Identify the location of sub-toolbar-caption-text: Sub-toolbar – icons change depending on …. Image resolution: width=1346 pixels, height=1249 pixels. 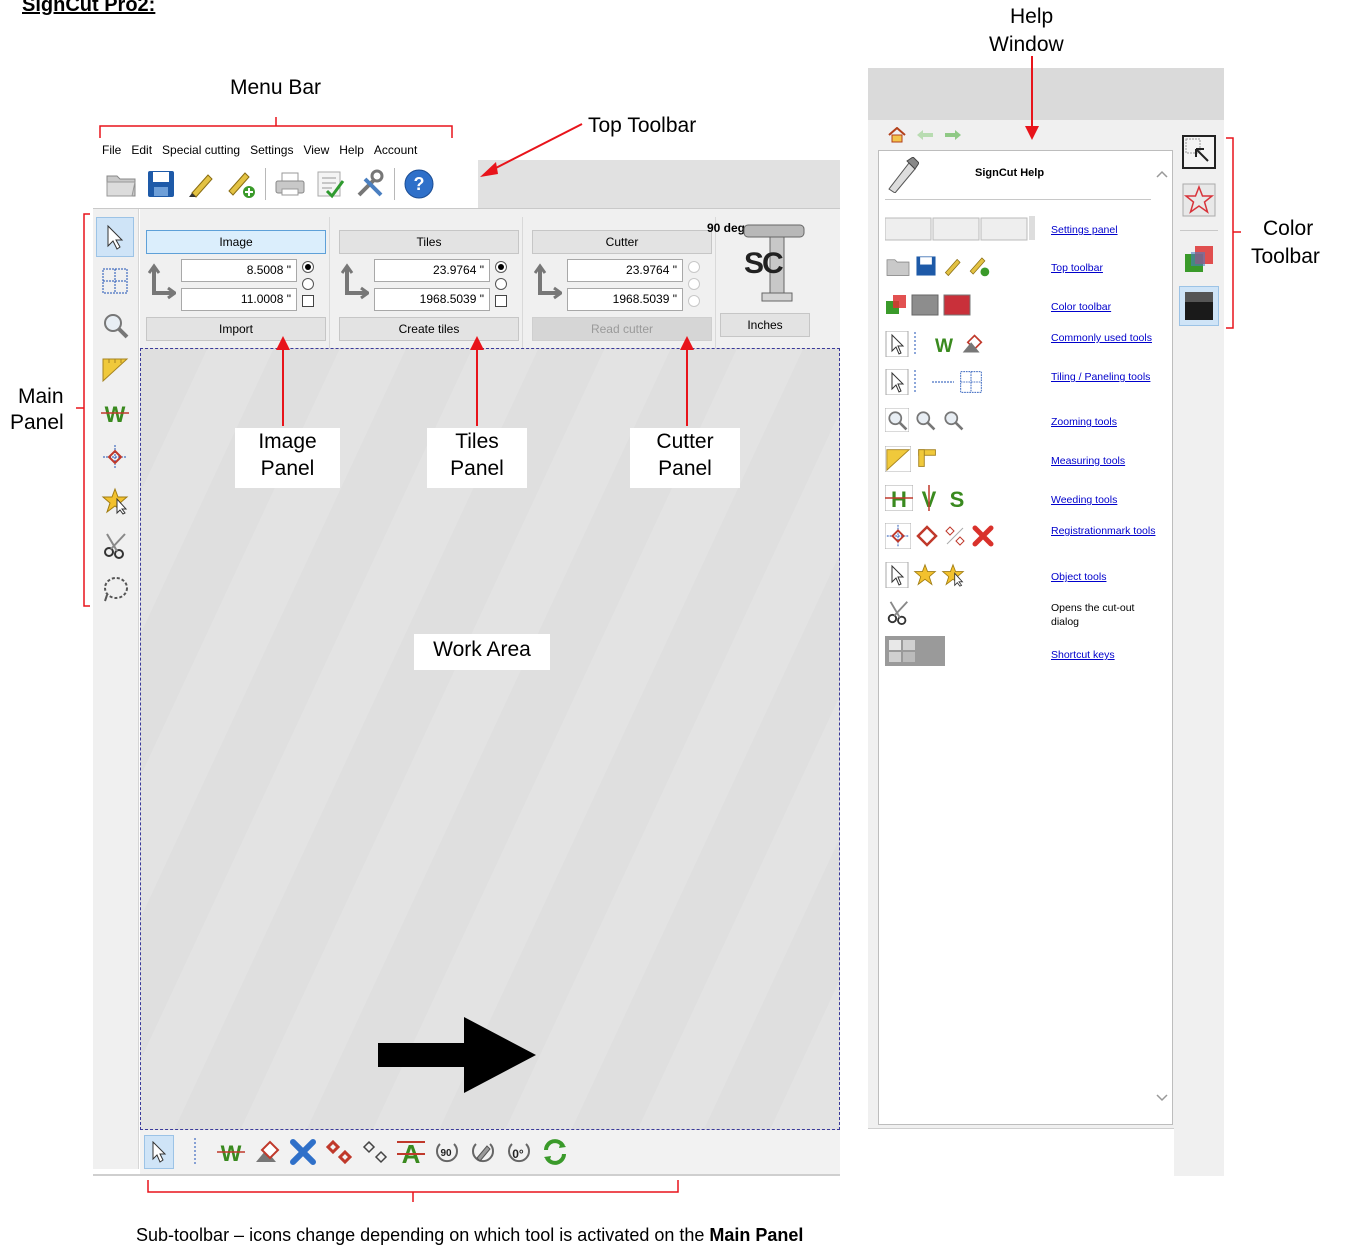
(423, 1235).